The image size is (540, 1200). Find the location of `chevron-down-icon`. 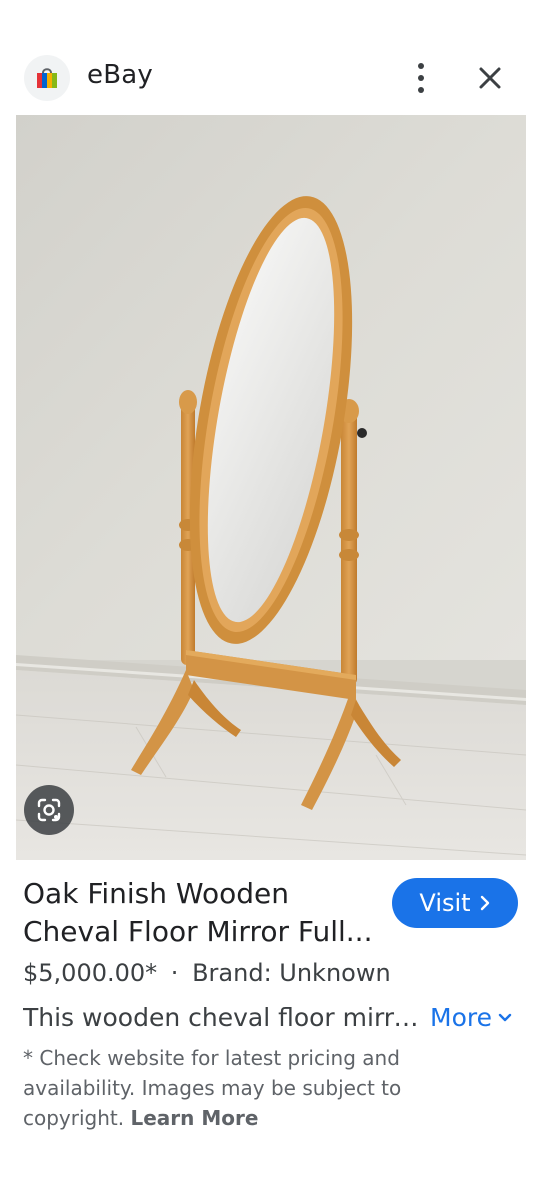

chevron-down-icon is located at coordinates (505, 1017).